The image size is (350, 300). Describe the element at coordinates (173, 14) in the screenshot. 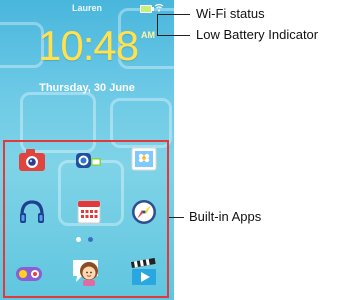

I see `wifi-callout-line` at that location.